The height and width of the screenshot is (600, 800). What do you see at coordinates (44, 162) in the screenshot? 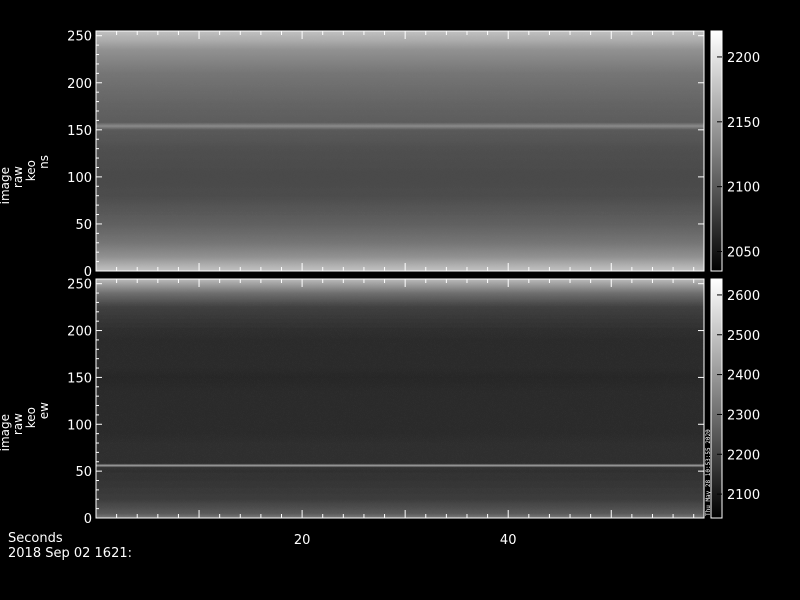
I see `y-axis-label-word: ns` at bounding box center [44, 162].